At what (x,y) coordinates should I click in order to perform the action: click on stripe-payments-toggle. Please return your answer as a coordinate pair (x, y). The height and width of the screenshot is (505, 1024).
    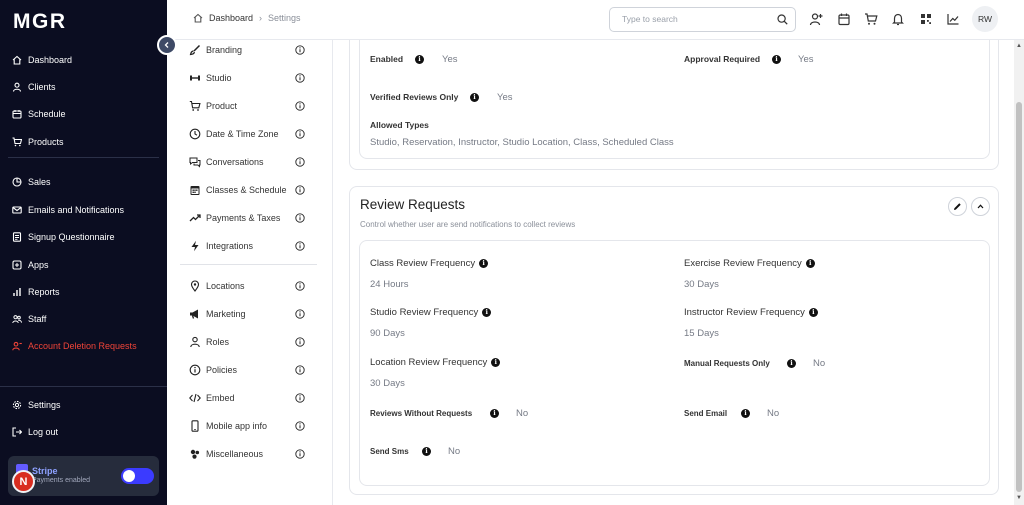
    Looking at the image, I should click on (137, 476).